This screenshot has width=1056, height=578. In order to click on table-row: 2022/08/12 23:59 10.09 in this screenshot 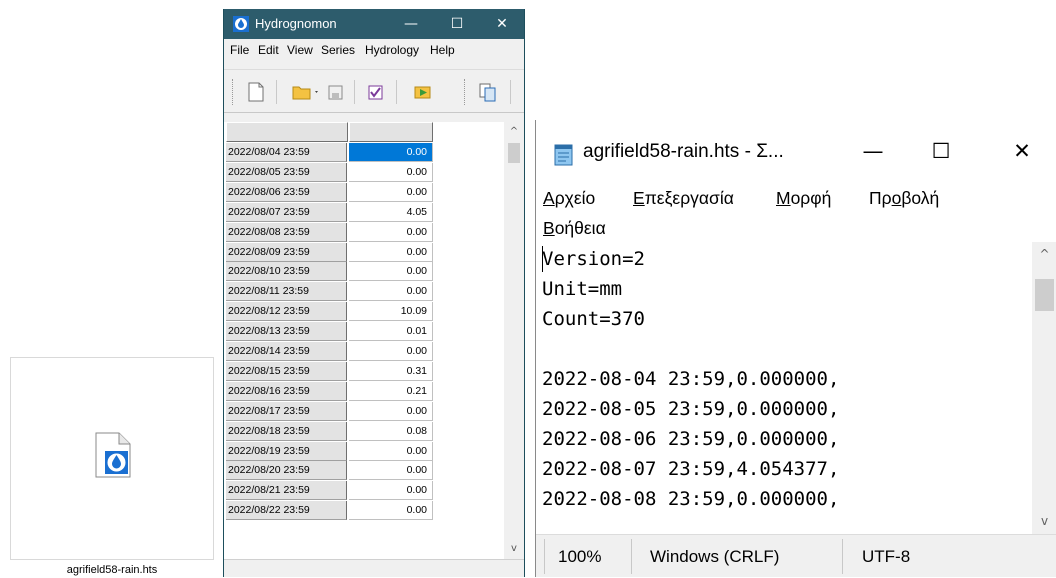, I will do `click(365, 312)`.